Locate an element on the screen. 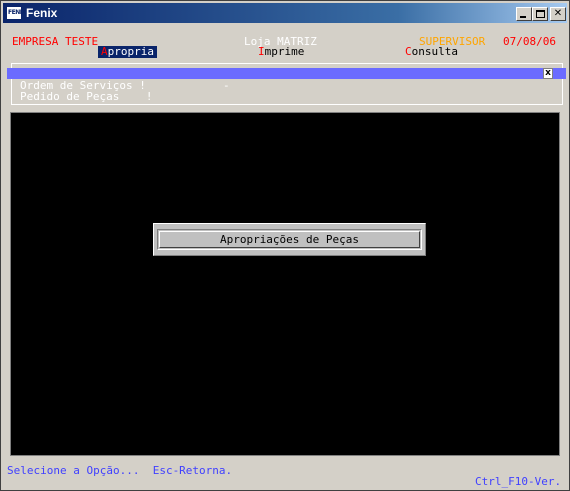 This screenshot has width=570, height=491. option-label: Apropriações de Peças is located at coordinates (289, 239).